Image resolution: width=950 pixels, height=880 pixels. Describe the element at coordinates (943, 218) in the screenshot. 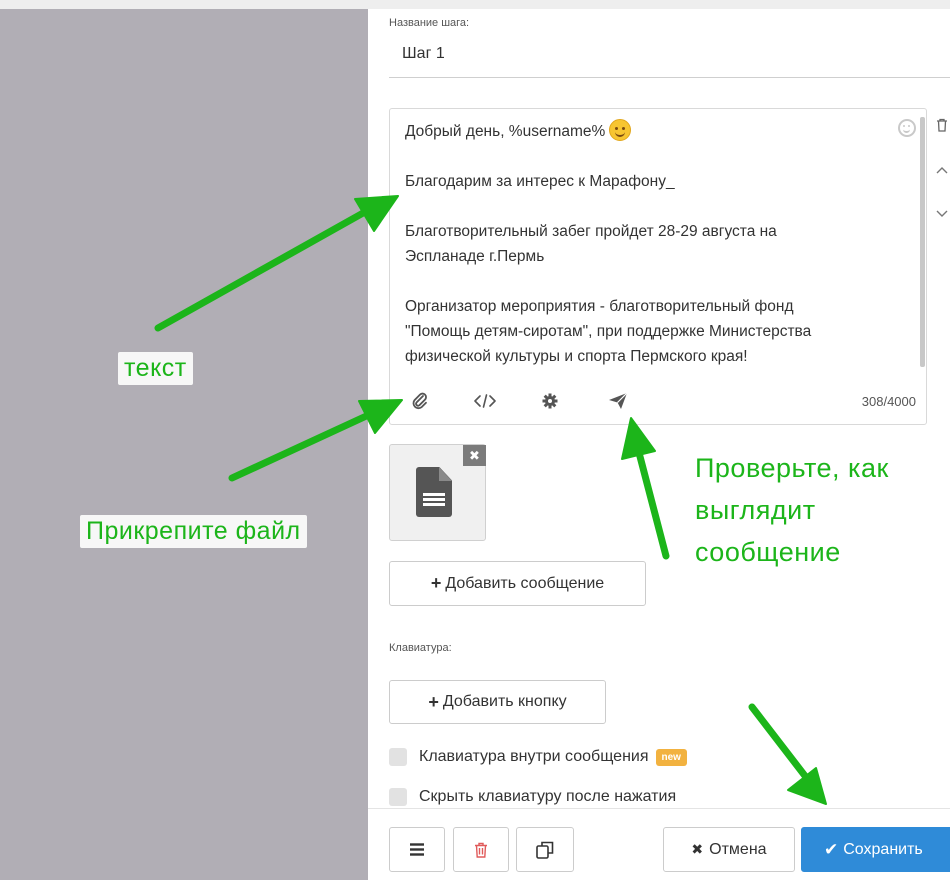

I see `chevron-down-icon` at that location.